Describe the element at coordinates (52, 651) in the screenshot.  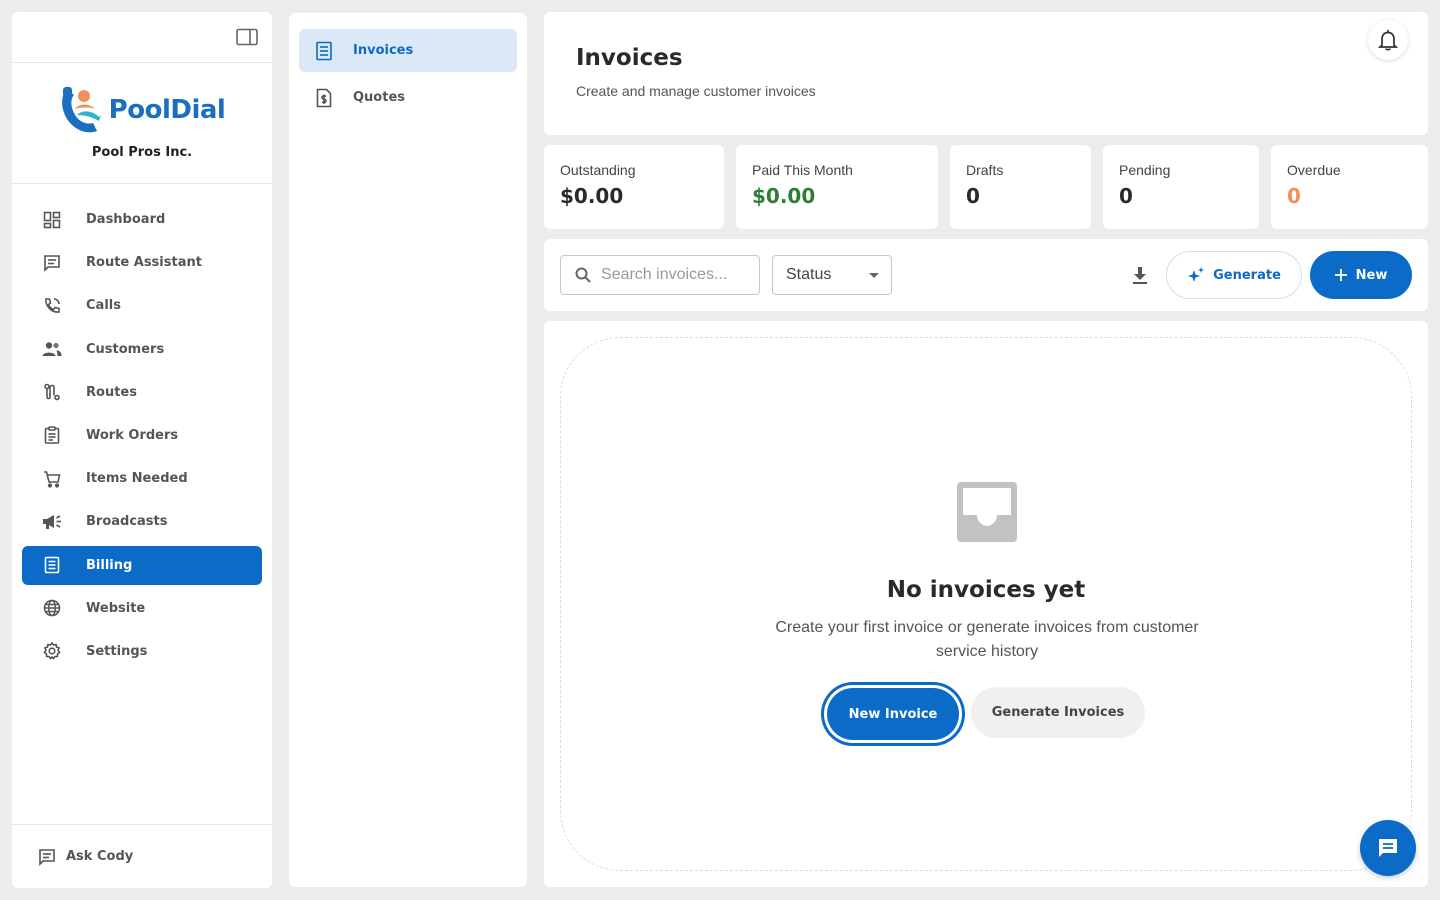
I see `gear-icon` at that location.